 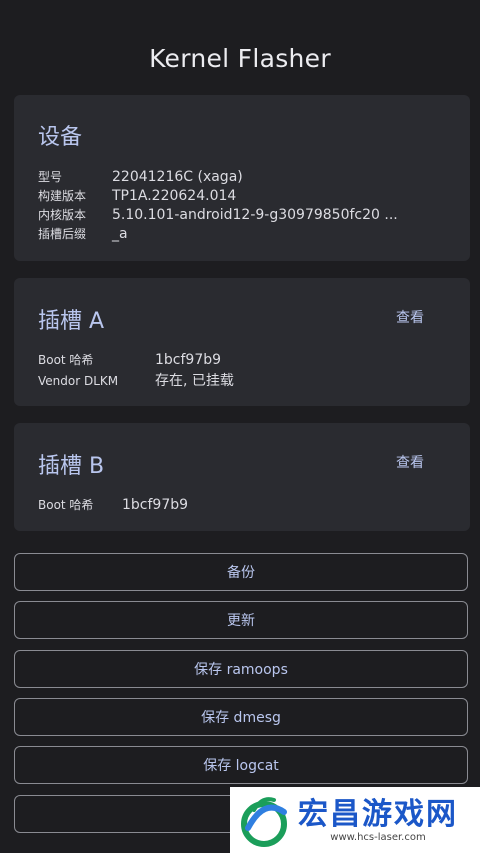 I want to click on slot-b-title: 插槽 B, so click(x=71, y=466).